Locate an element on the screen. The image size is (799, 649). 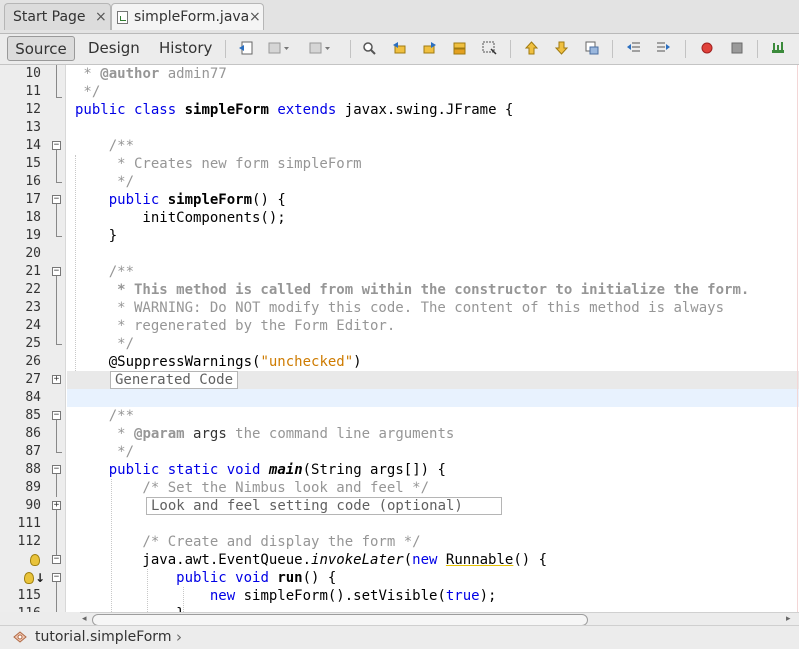
generated-code-fold: Generated Code is located at coordinates (174, 380).